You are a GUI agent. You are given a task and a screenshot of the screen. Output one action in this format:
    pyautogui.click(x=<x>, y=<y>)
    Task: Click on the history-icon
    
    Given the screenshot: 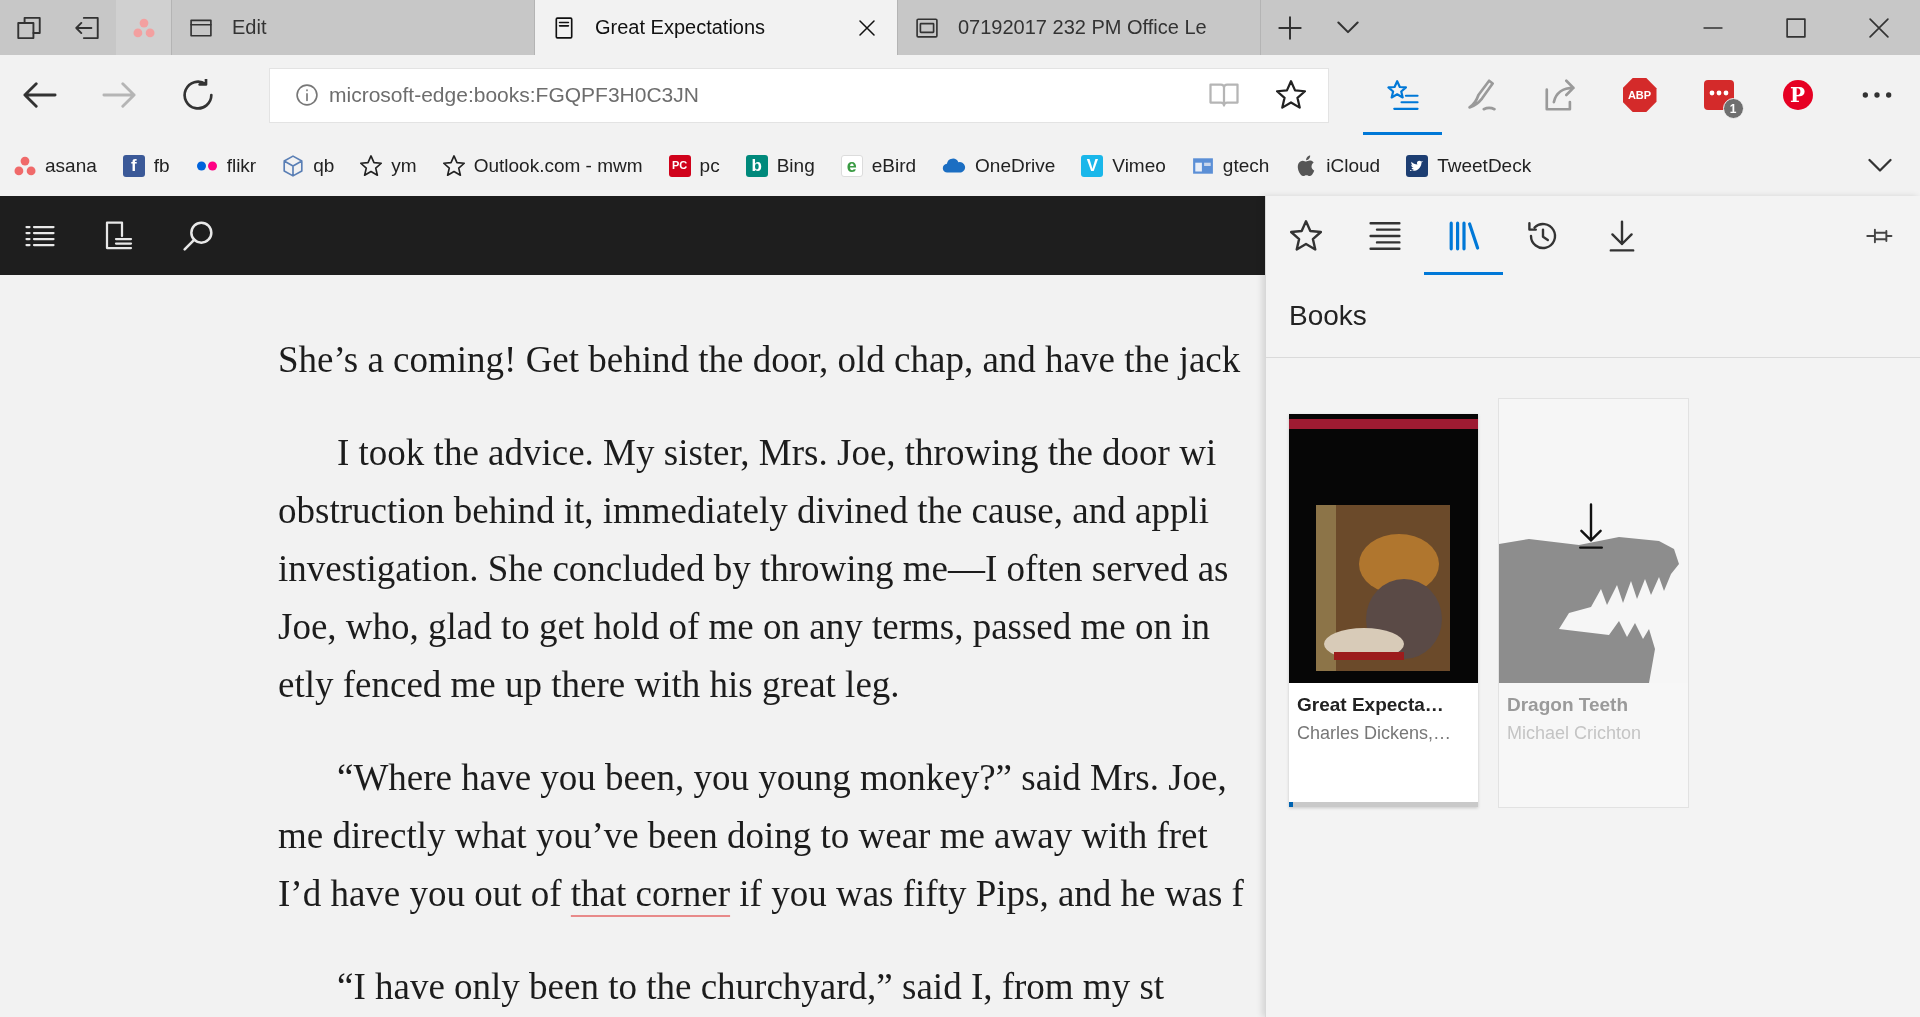 What is the action you would take?
    pyautogui.click(x=1542, y=235)
    